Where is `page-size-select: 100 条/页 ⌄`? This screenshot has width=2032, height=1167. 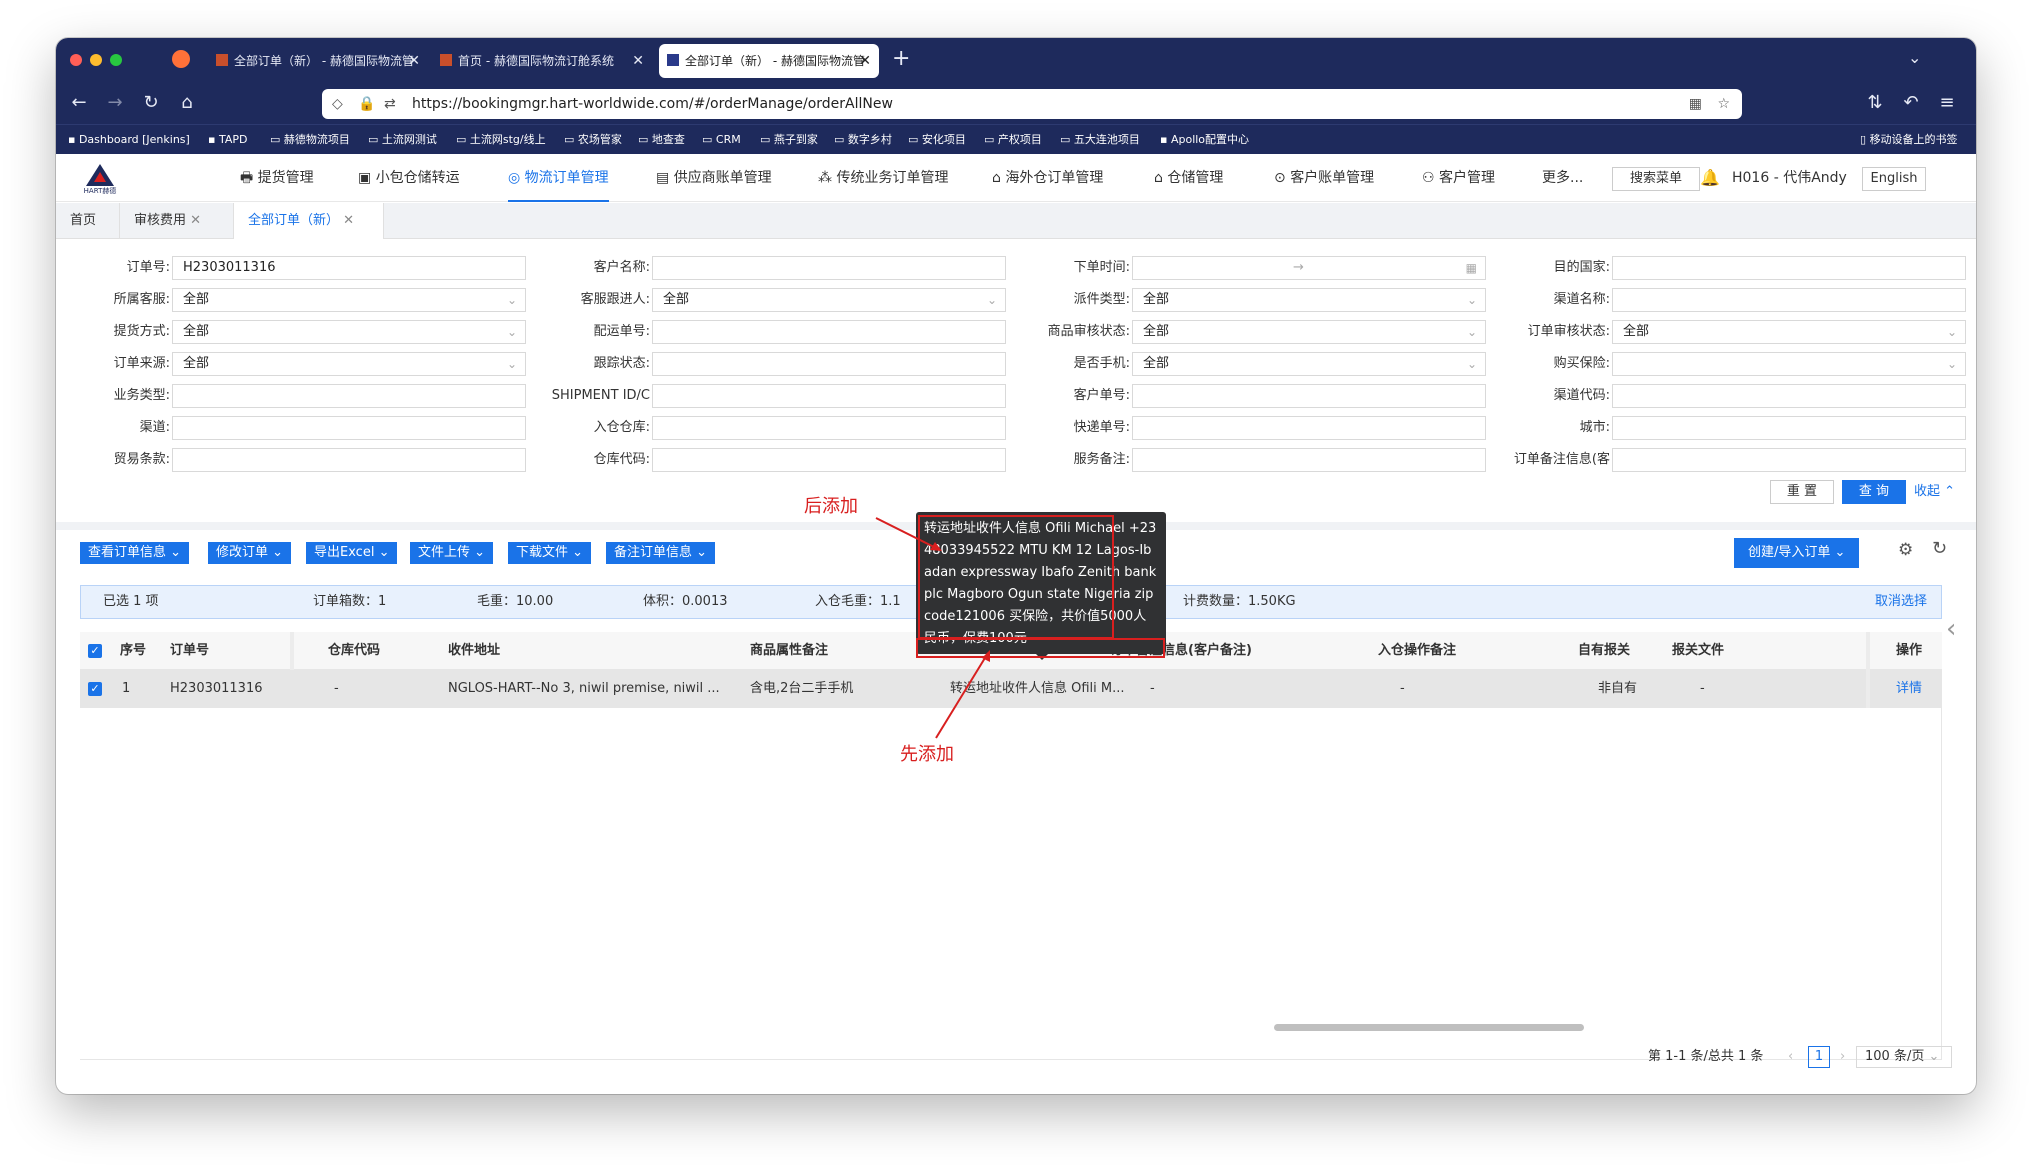
page-size-select: 100 条/页 ⌄ is located at coordinates (1904, 1057).